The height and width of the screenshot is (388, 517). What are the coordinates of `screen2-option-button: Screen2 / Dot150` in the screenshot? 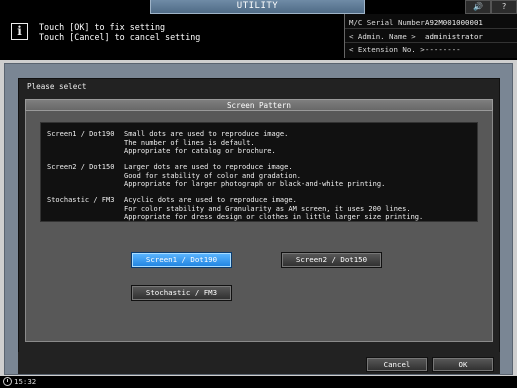 It's located at (331, 260).